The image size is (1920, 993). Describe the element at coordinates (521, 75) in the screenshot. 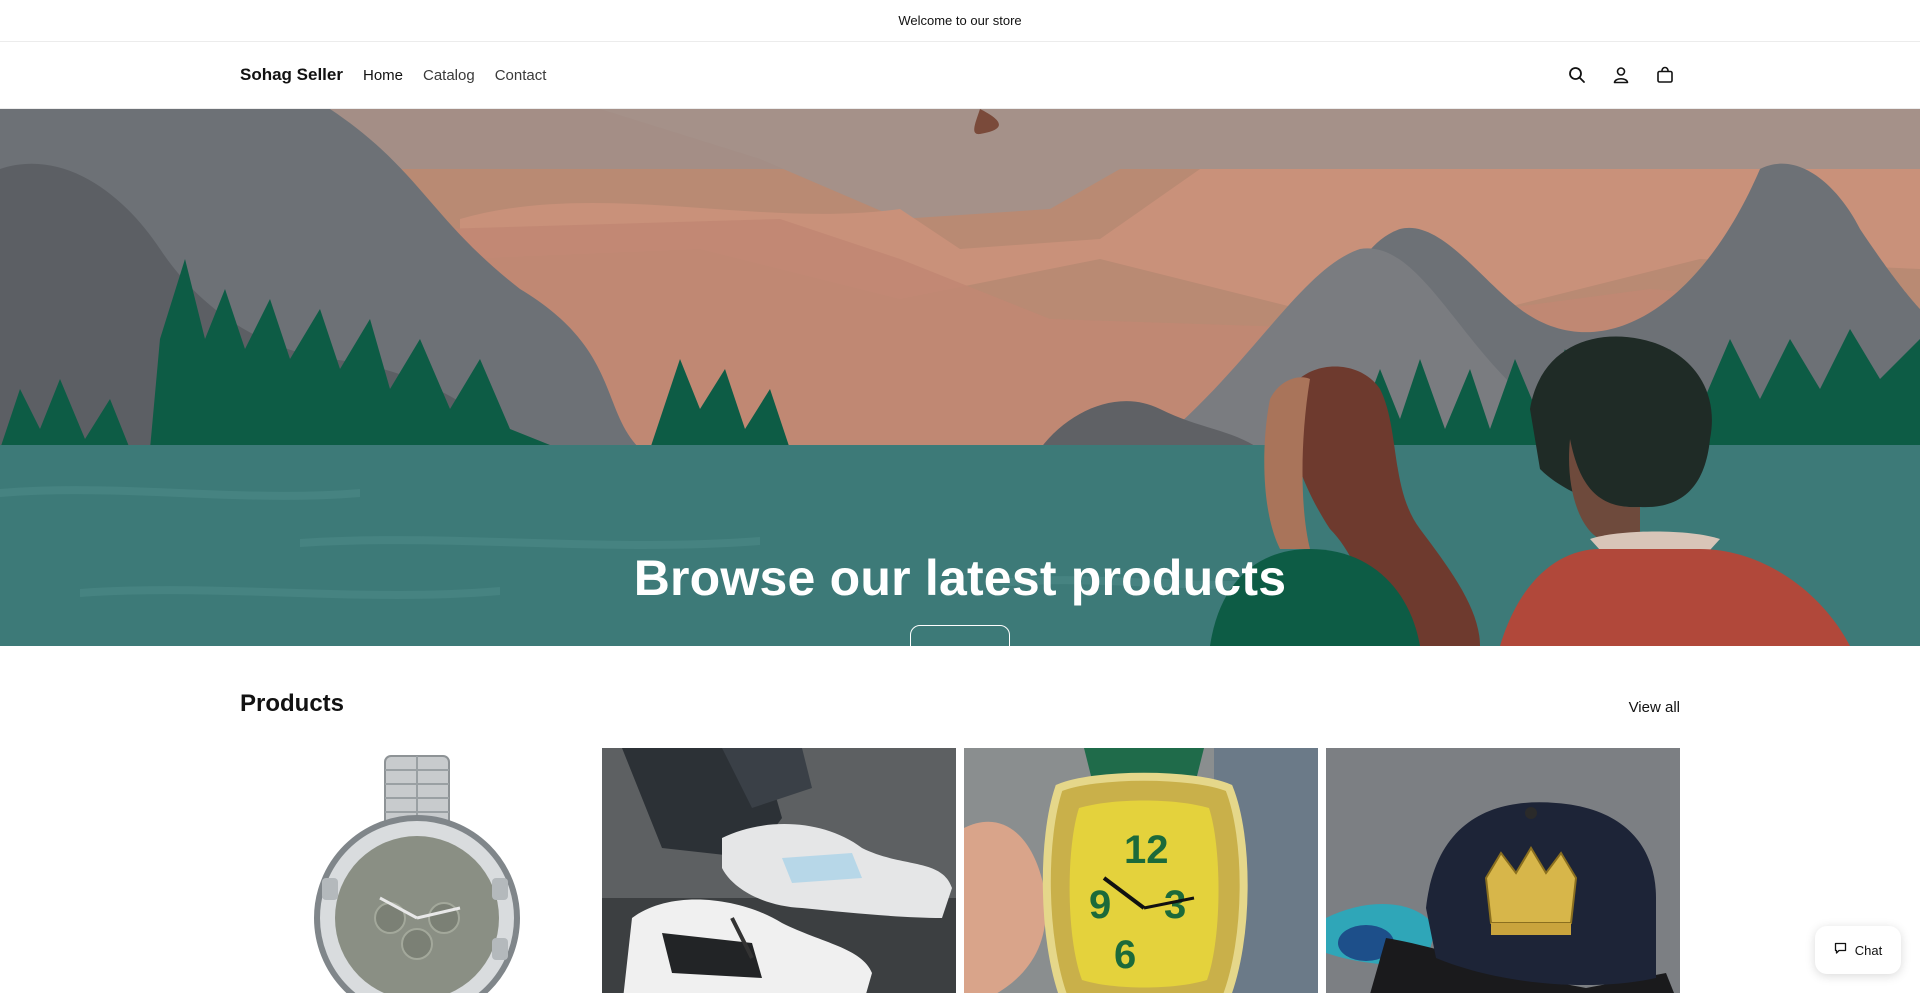

I see `nav-contact: Contact` at that location.